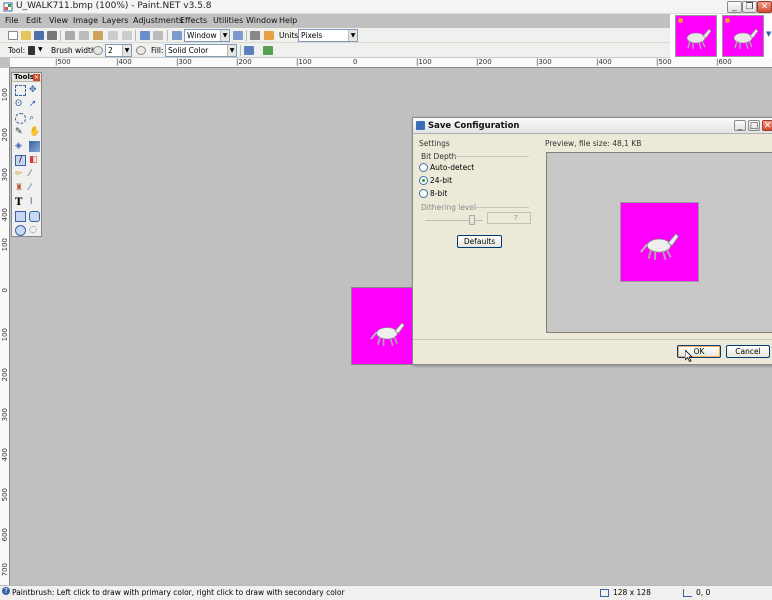 This screenshot has height=600, width=772. Describe the element at coordinates (70, 35) in the screenshot. I see `cut-icon` at that location.